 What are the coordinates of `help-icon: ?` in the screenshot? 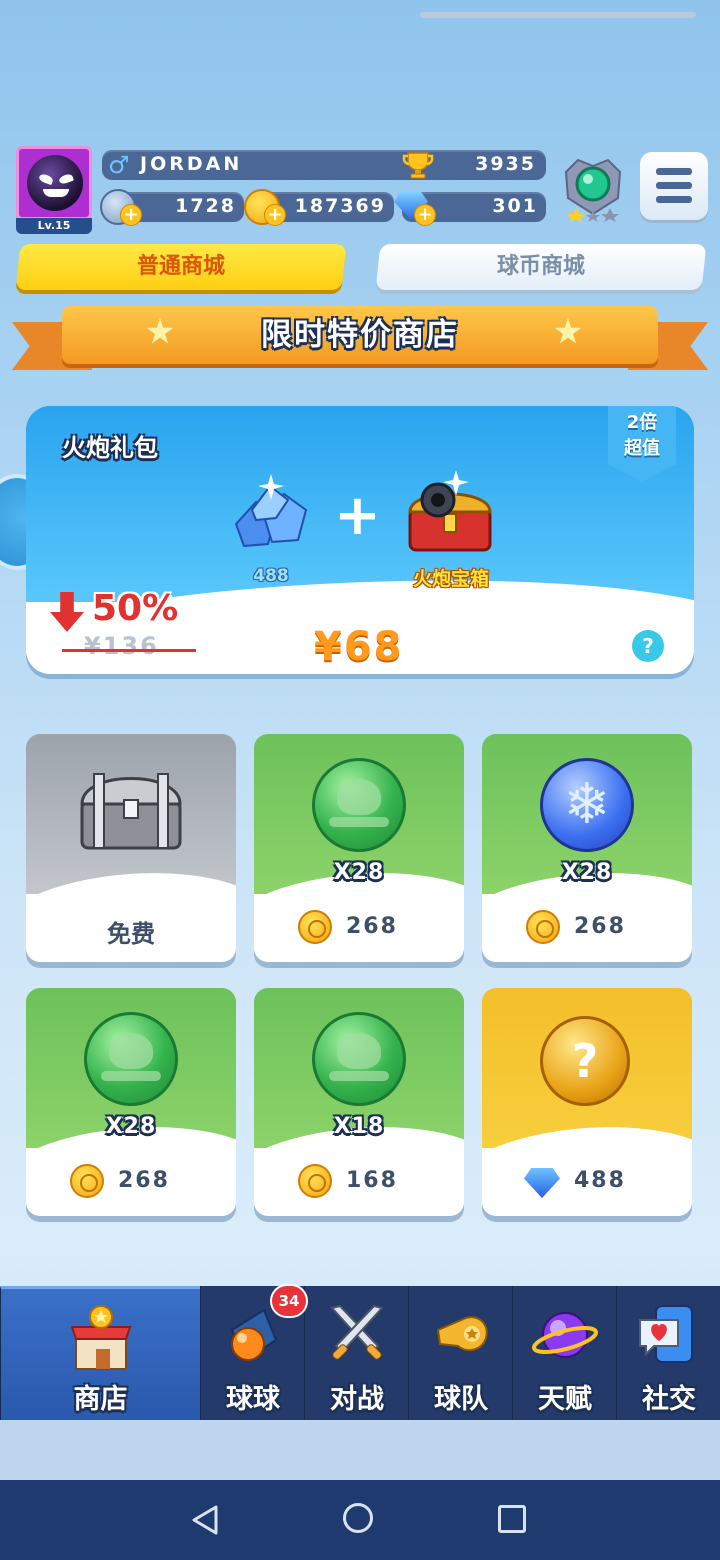 It's located at (648, 646).